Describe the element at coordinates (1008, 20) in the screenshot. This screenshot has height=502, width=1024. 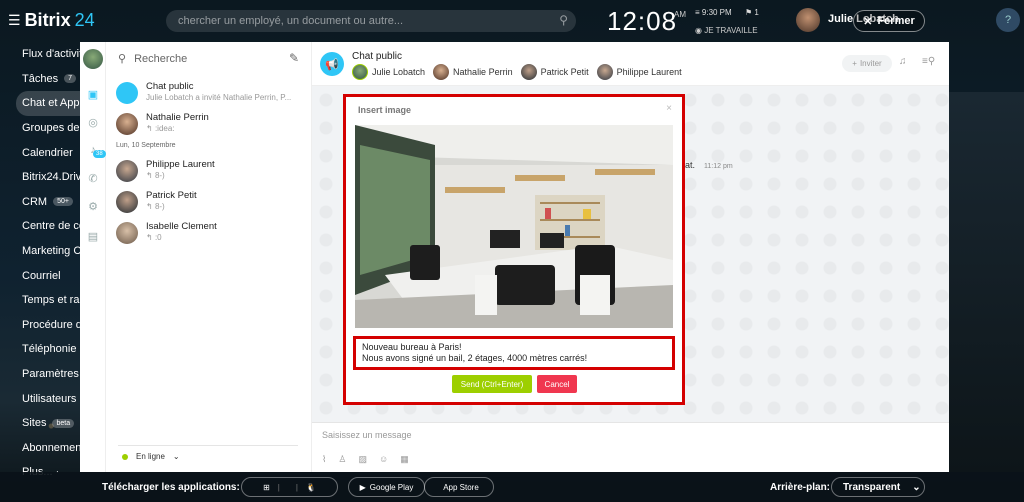
I see `help-button: ?` at that location.